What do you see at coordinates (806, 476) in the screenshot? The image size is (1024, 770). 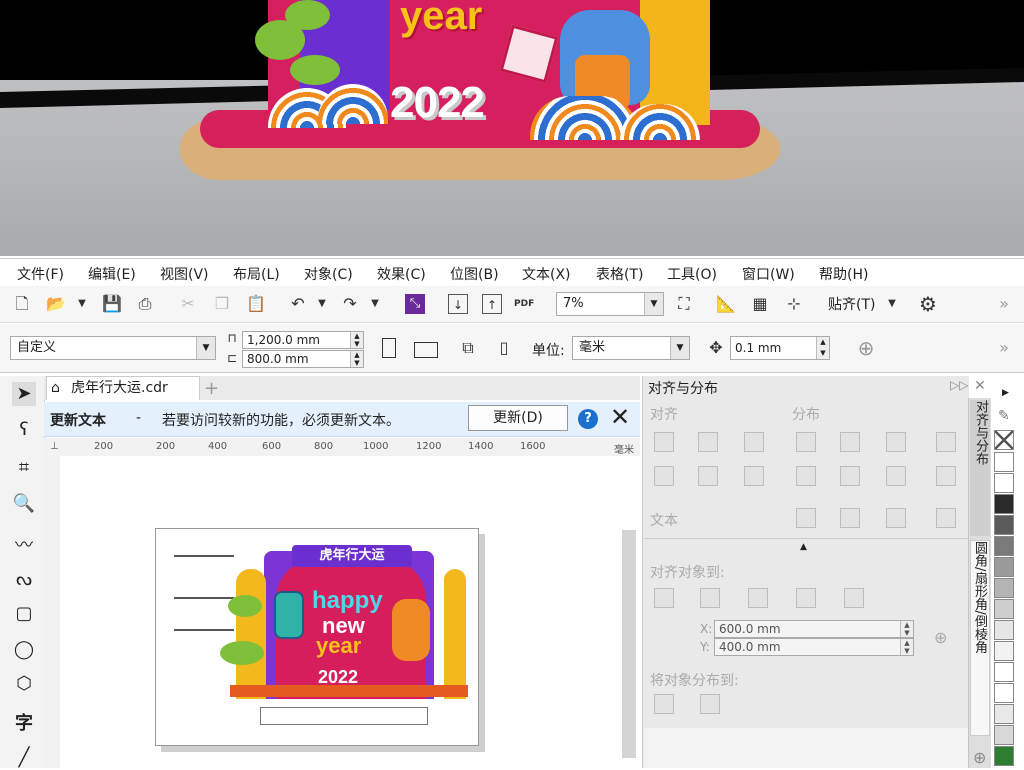 I see `distribute-top-icon` at bounding box center [806, 476].